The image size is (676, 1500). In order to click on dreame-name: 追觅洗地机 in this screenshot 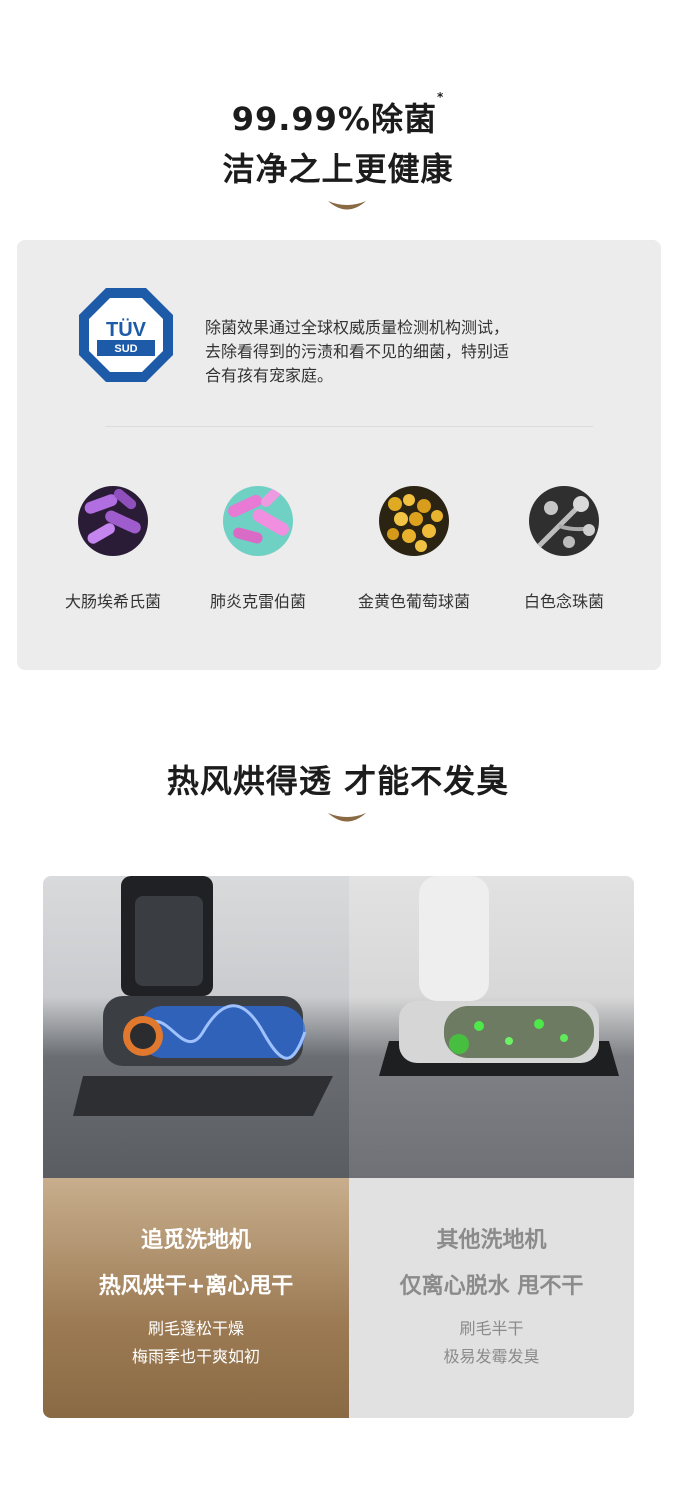, I will do `click(195, 1240)`.